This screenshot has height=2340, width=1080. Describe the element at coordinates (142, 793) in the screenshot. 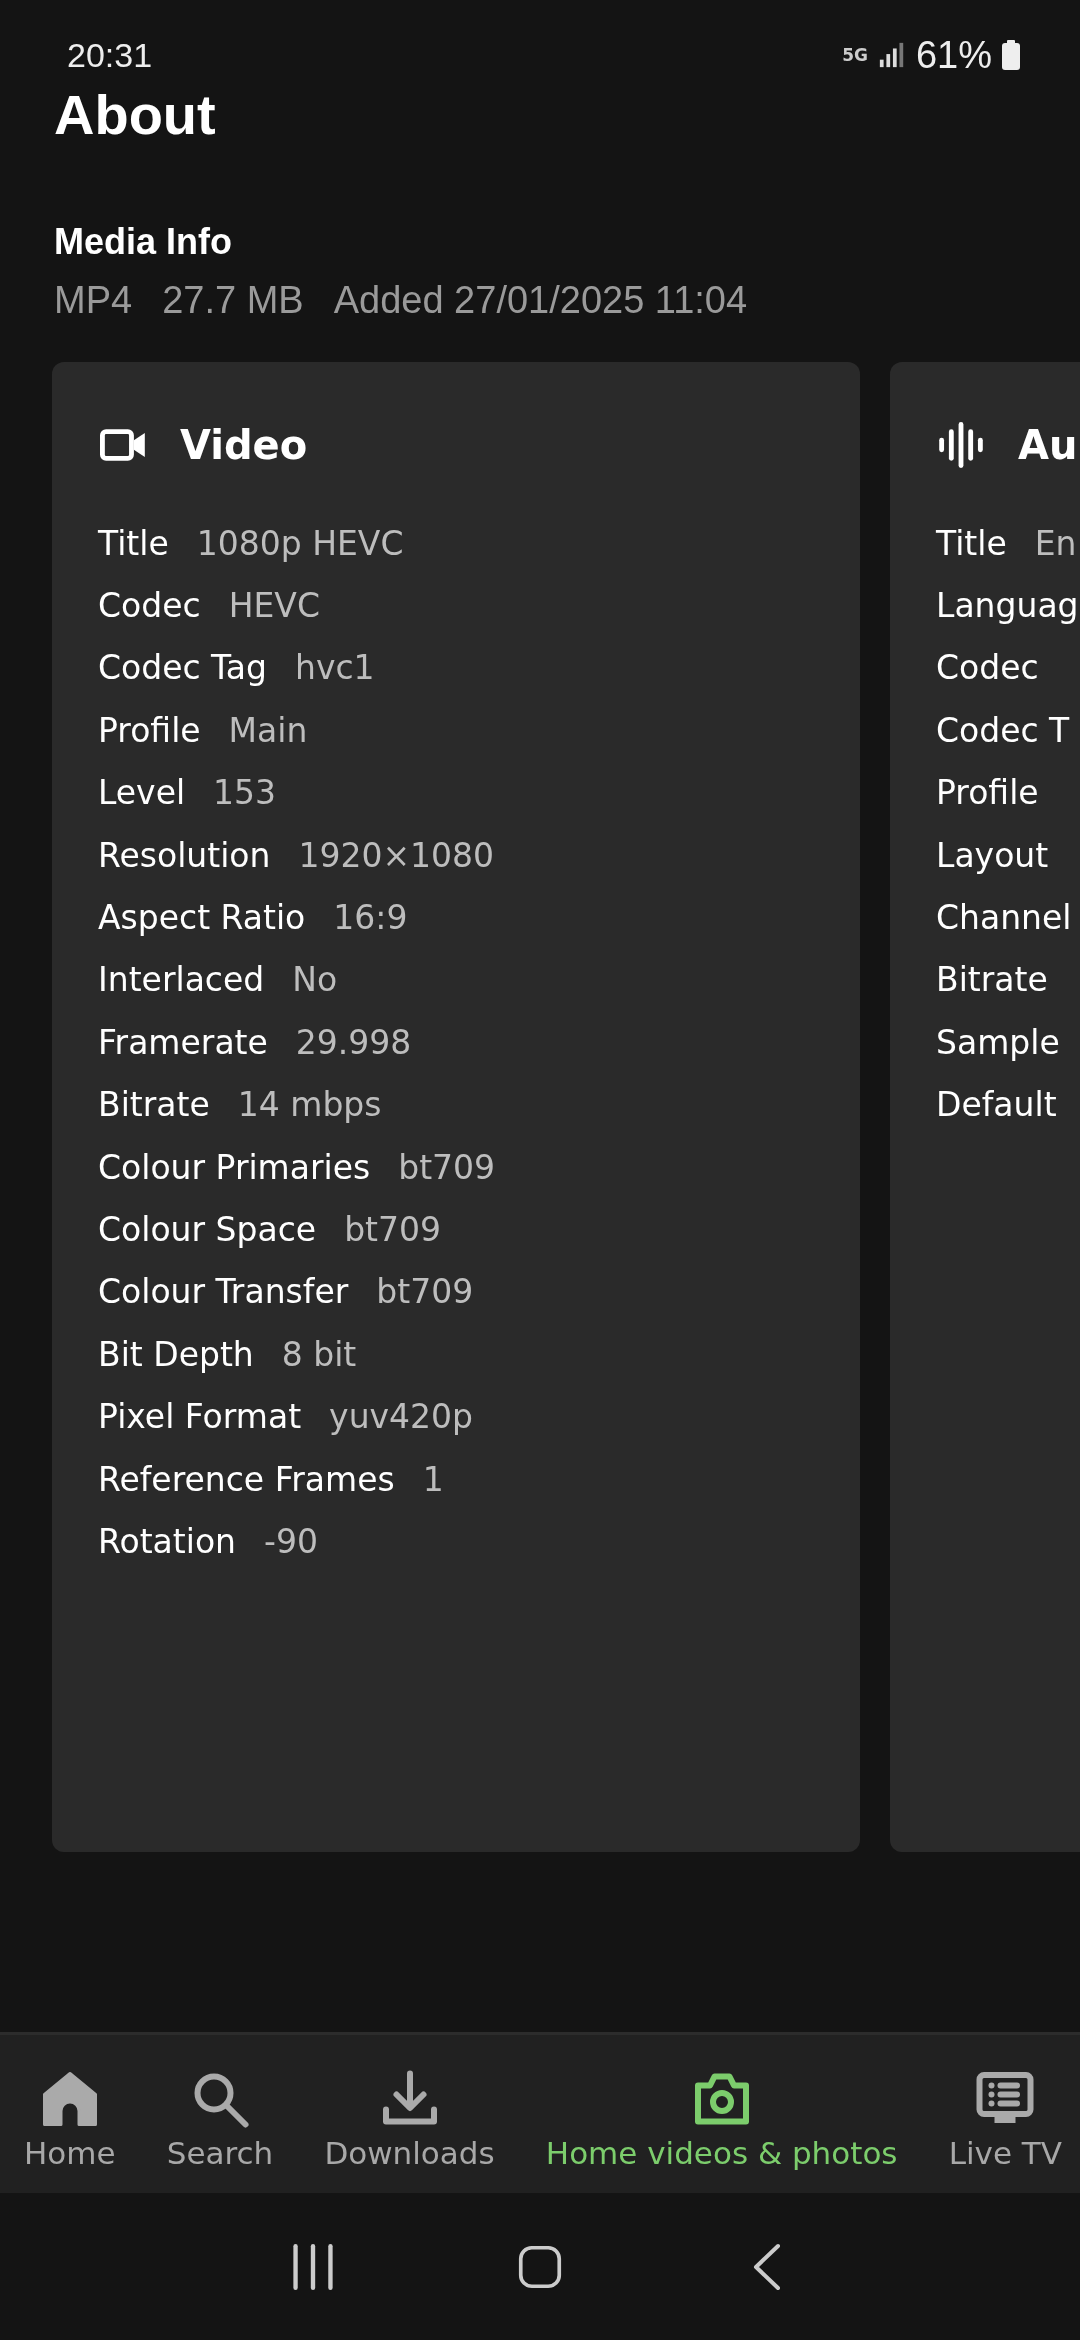

I see `property-label: Level` at that location.